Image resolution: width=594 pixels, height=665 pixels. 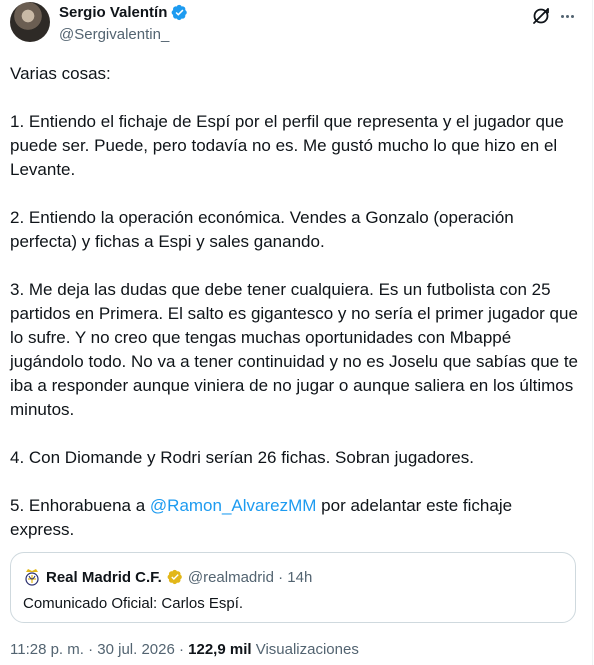 What do you see at coordinates (220, 649) in the screenshot?
I see `views-count: 122,9 mil` at bounding box center [220, 649].